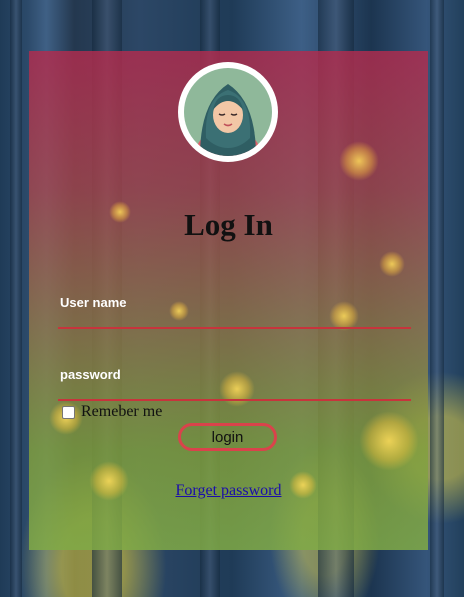 Image resolution: width=464 pixels, height=597 pixels. What do you see at coordinates (68, 412) in the screenshot?
I see `remember-me-checkbox` at bounding box center [68, 412].